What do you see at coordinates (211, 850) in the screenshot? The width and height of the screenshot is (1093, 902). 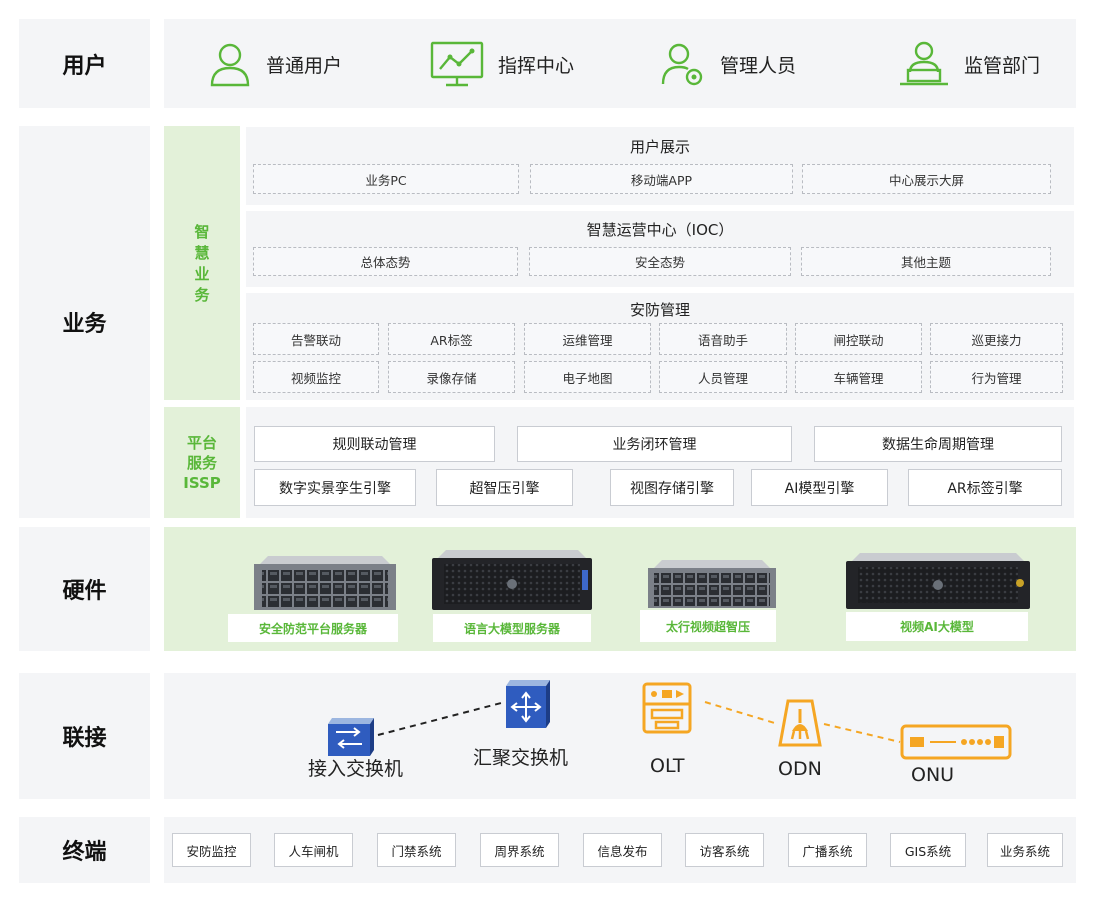 I see `terminal-item: 安防监控` at bounding box center [211, 850].